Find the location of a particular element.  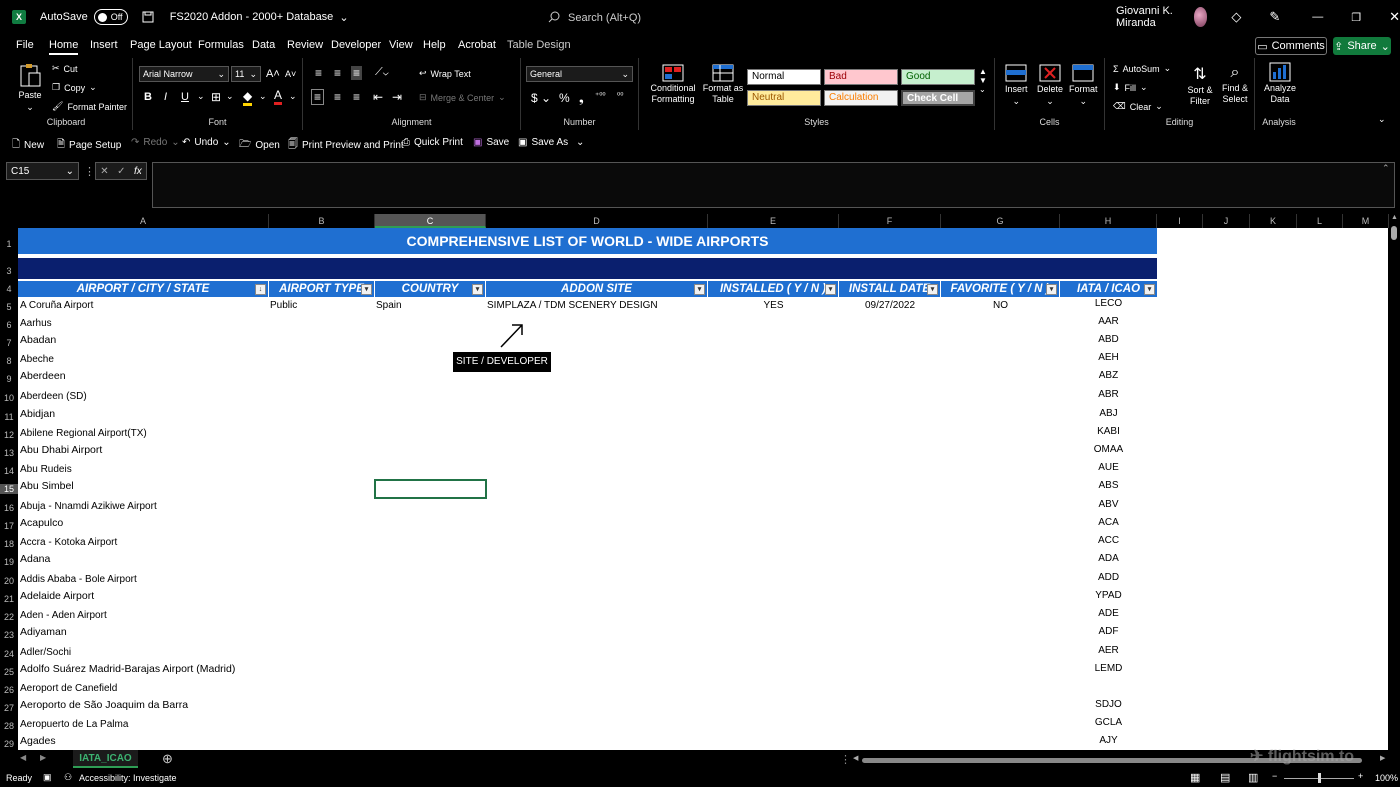

page-layout-view-icon: ▤ is located at coordinates (1225, 777).